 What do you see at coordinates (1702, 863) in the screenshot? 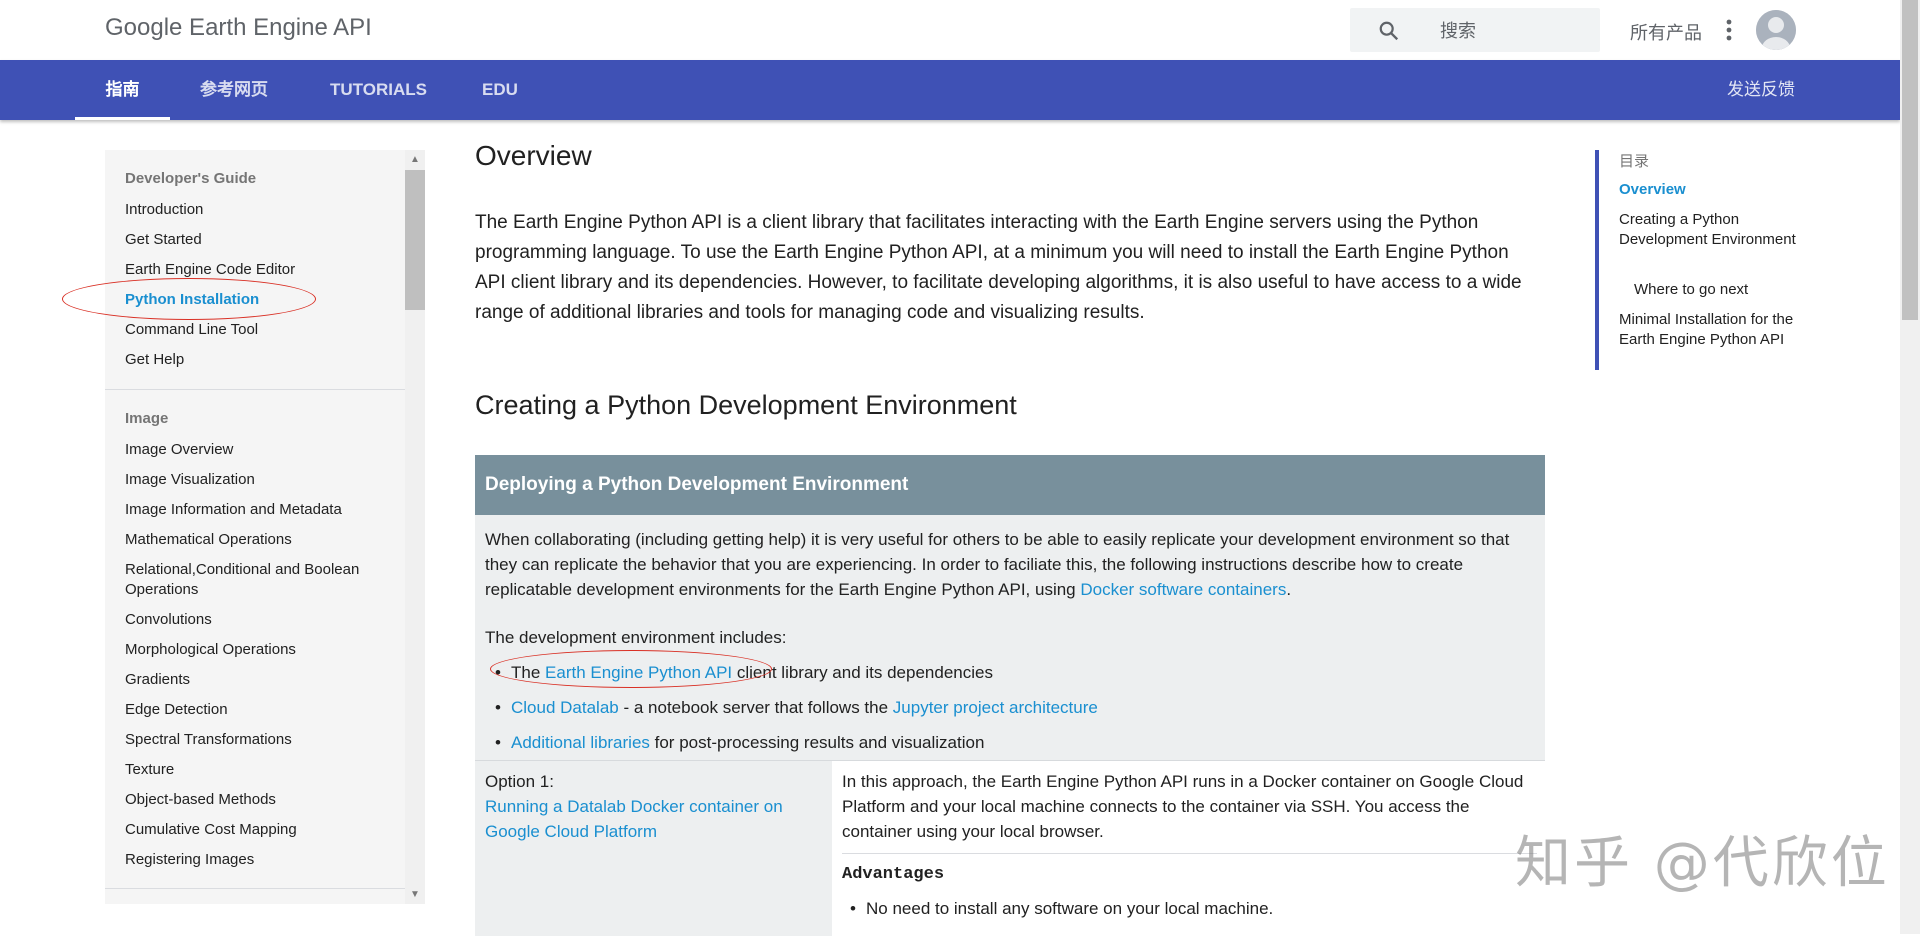
I see `watermark: 知乎 @代欣位` at bounding box center [1702, 863].